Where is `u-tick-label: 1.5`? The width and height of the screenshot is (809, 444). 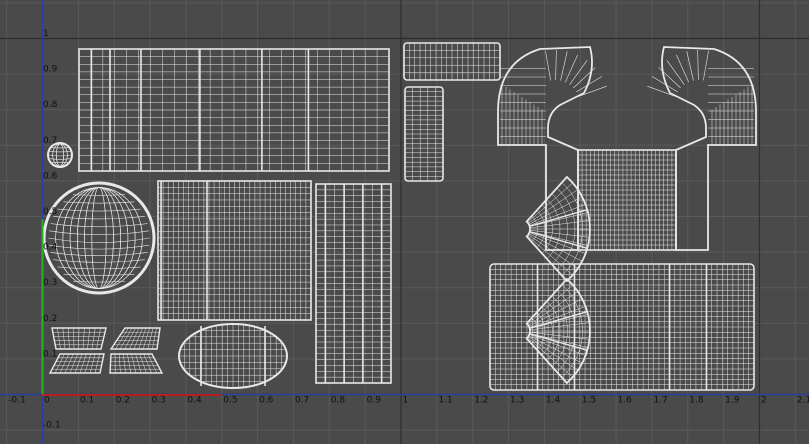 u-tick-label: 1.5 is located at coordinates (589, 401).